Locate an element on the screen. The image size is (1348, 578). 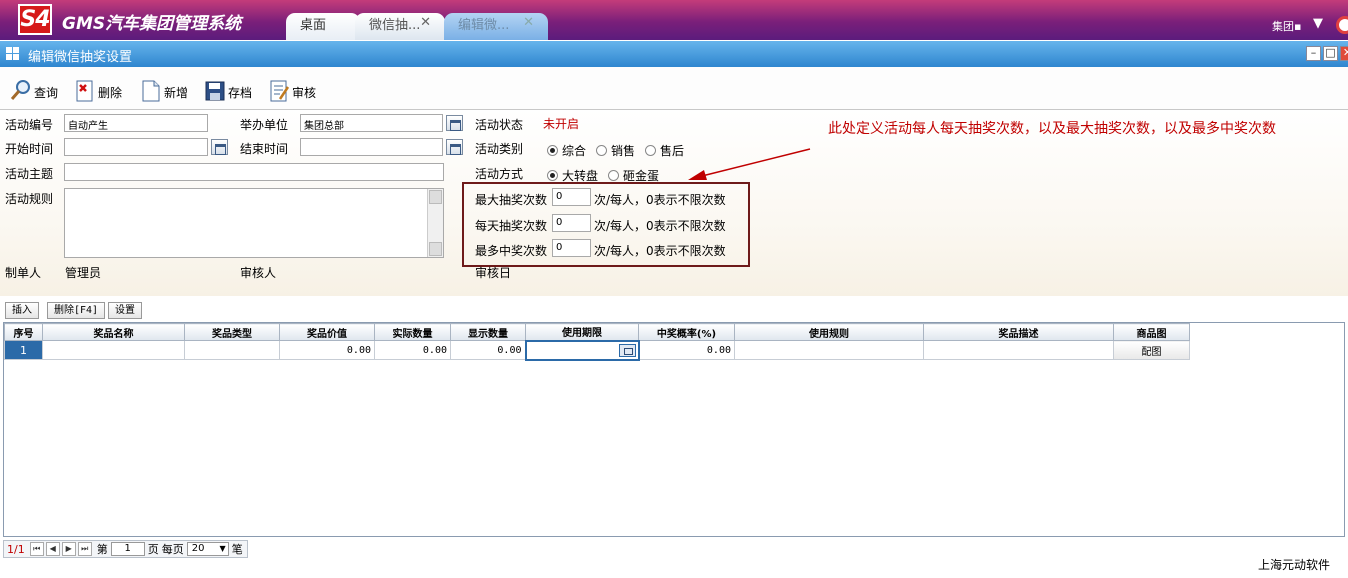
activity-mode-label: 活动方式 is located at coordinates (499, 174).